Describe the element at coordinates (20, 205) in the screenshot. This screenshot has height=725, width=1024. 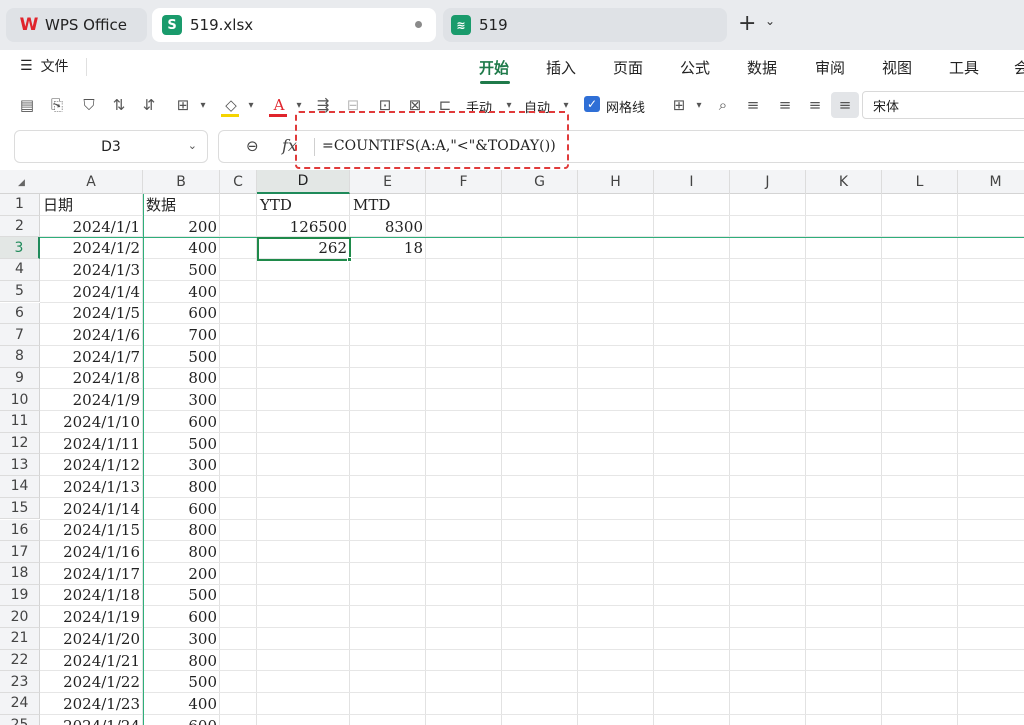
I see `row-header-1: 1` at that location.